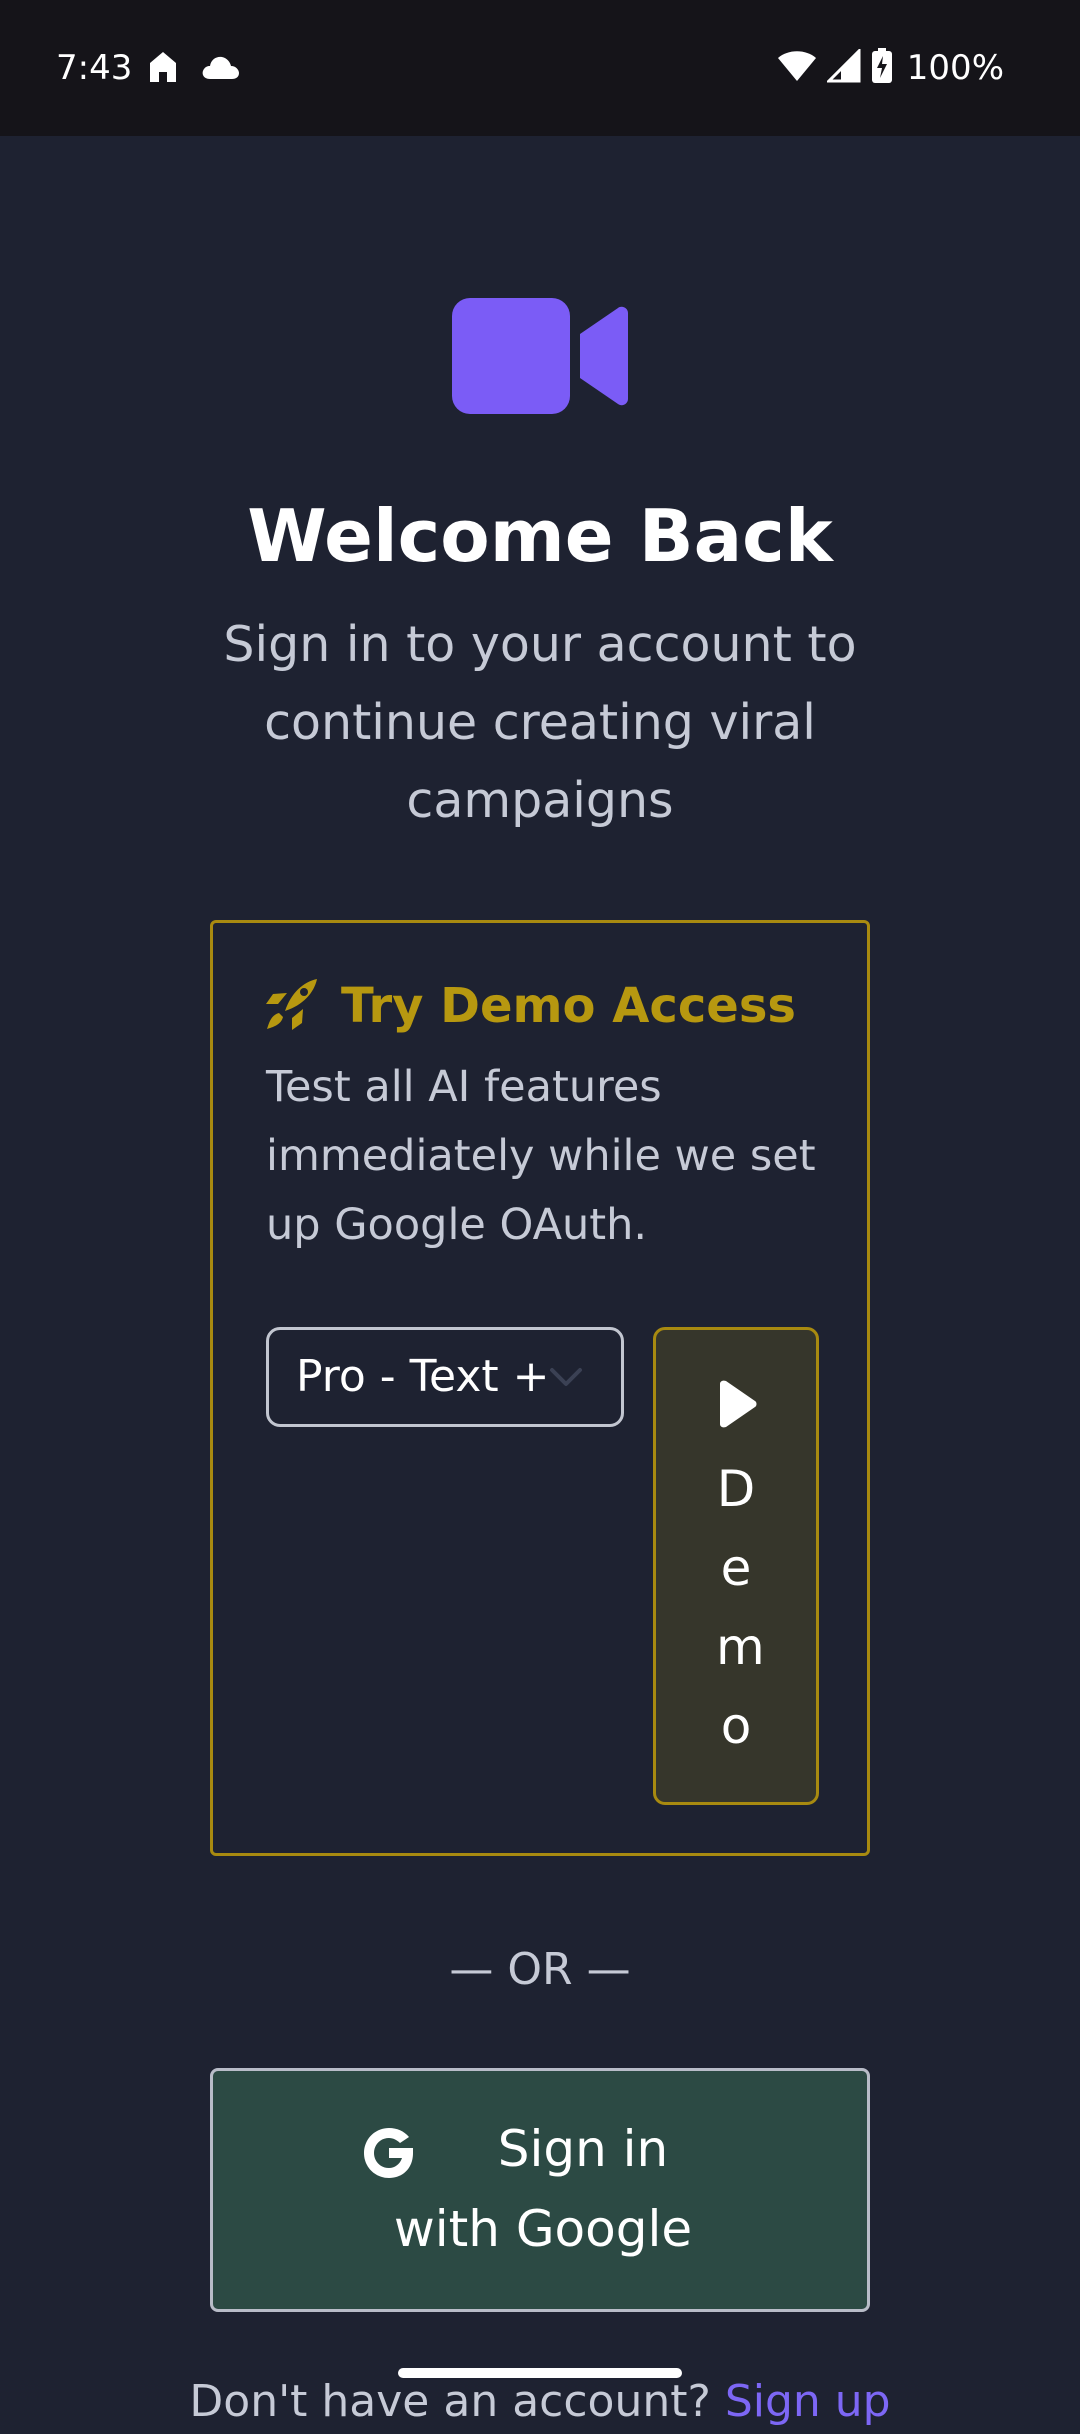 The image size is (1080, 2434). Describe the element at coordinates (740, 1607) in the screenshot. I see `try-demo-button-label: Demo` at that location.